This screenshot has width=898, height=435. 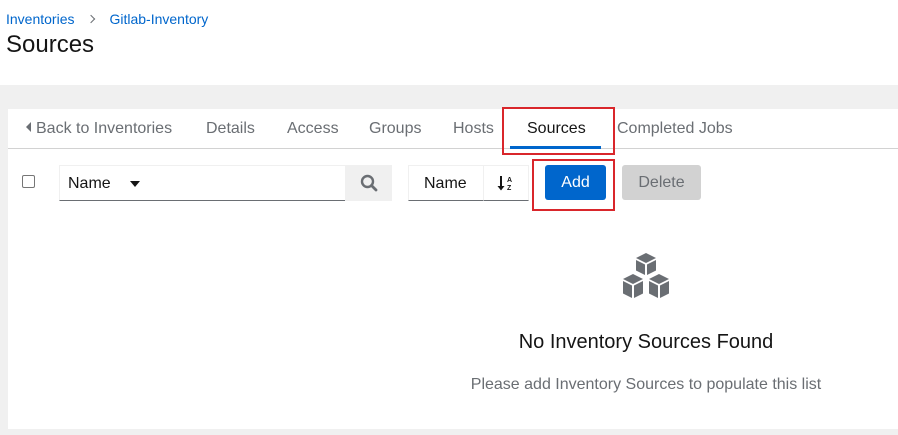 What do you see at coordinates (646, 275) in the screenshot?
I see `cubes-icon` at bounding box center [646, 275].